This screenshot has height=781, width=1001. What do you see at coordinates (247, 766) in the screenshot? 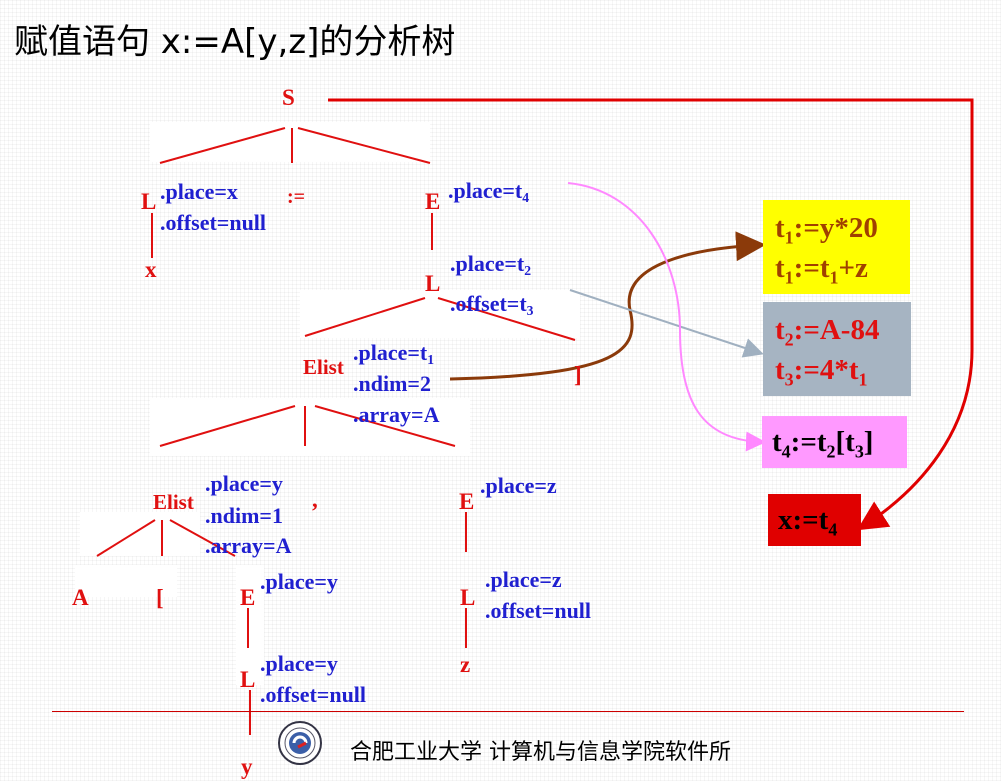
I see `node-y: y` at bounding box center [247, 766].